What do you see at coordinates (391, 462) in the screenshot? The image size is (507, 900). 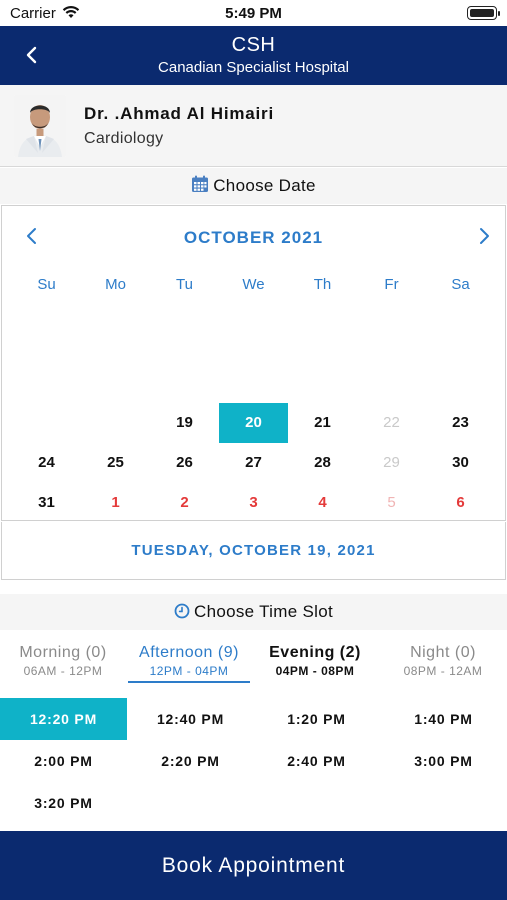 I see `calendar-day-disabled: 29` at bounding box center [391, 462].